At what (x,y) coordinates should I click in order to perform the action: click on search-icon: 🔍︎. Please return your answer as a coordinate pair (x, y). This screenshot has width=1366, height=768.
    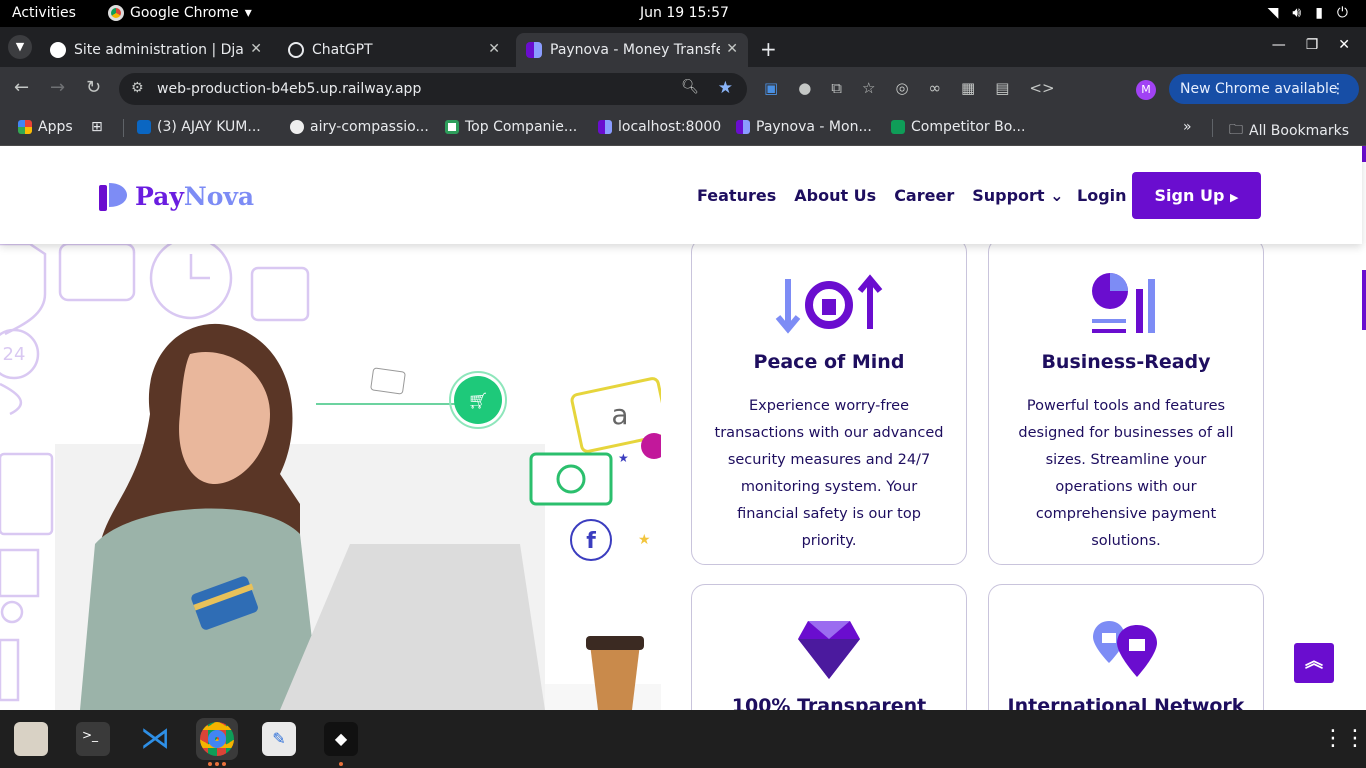
    Looking at the image, I should click on (690, 87).